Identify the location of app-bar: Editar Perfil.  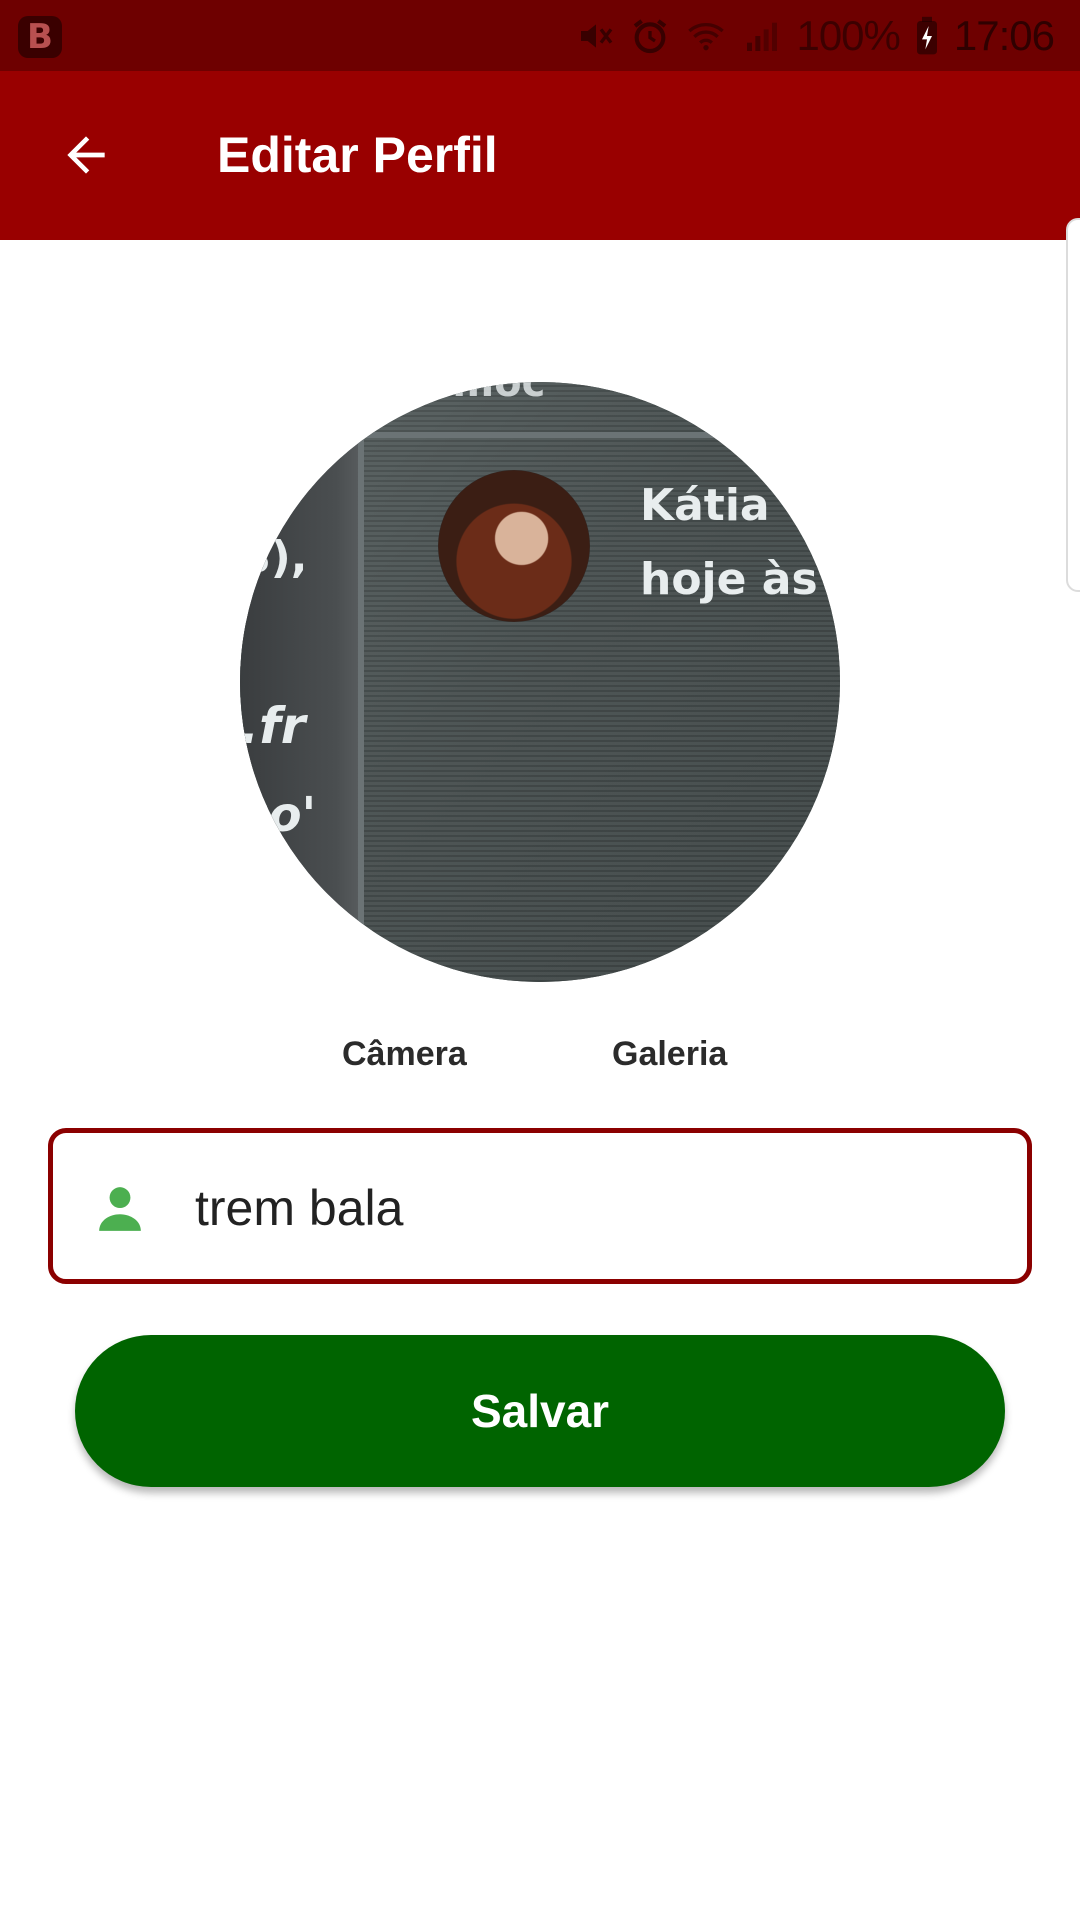
(540, 155).